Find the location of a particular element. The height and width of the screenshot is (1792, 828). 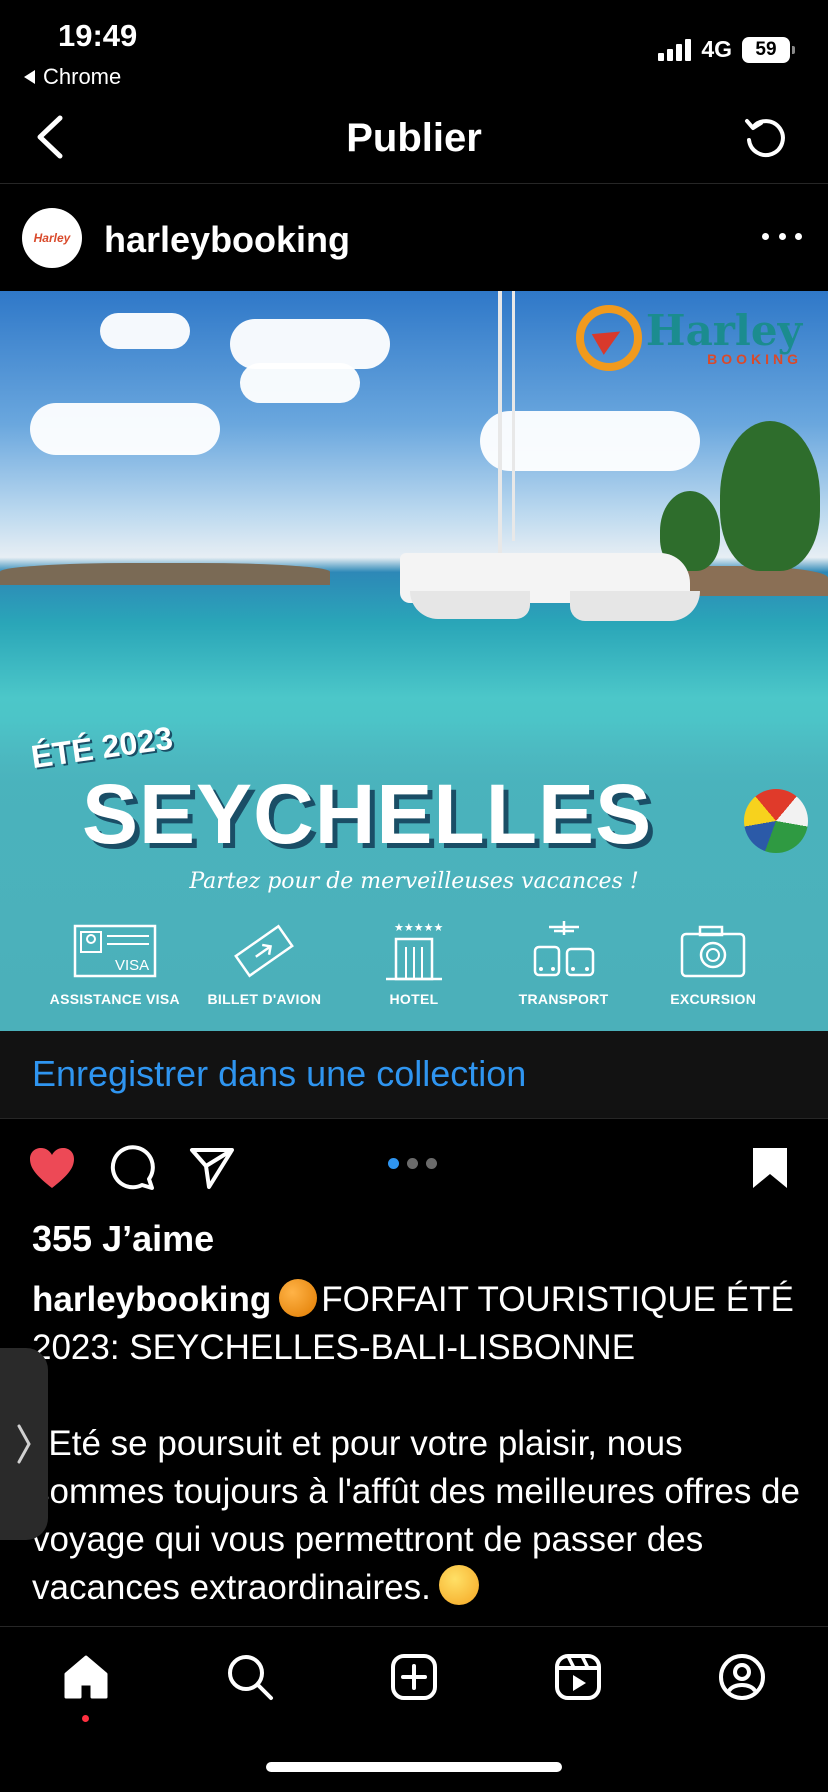

service-hotel: ★★★★★ HOTEL is located at coordinates (414, 963).